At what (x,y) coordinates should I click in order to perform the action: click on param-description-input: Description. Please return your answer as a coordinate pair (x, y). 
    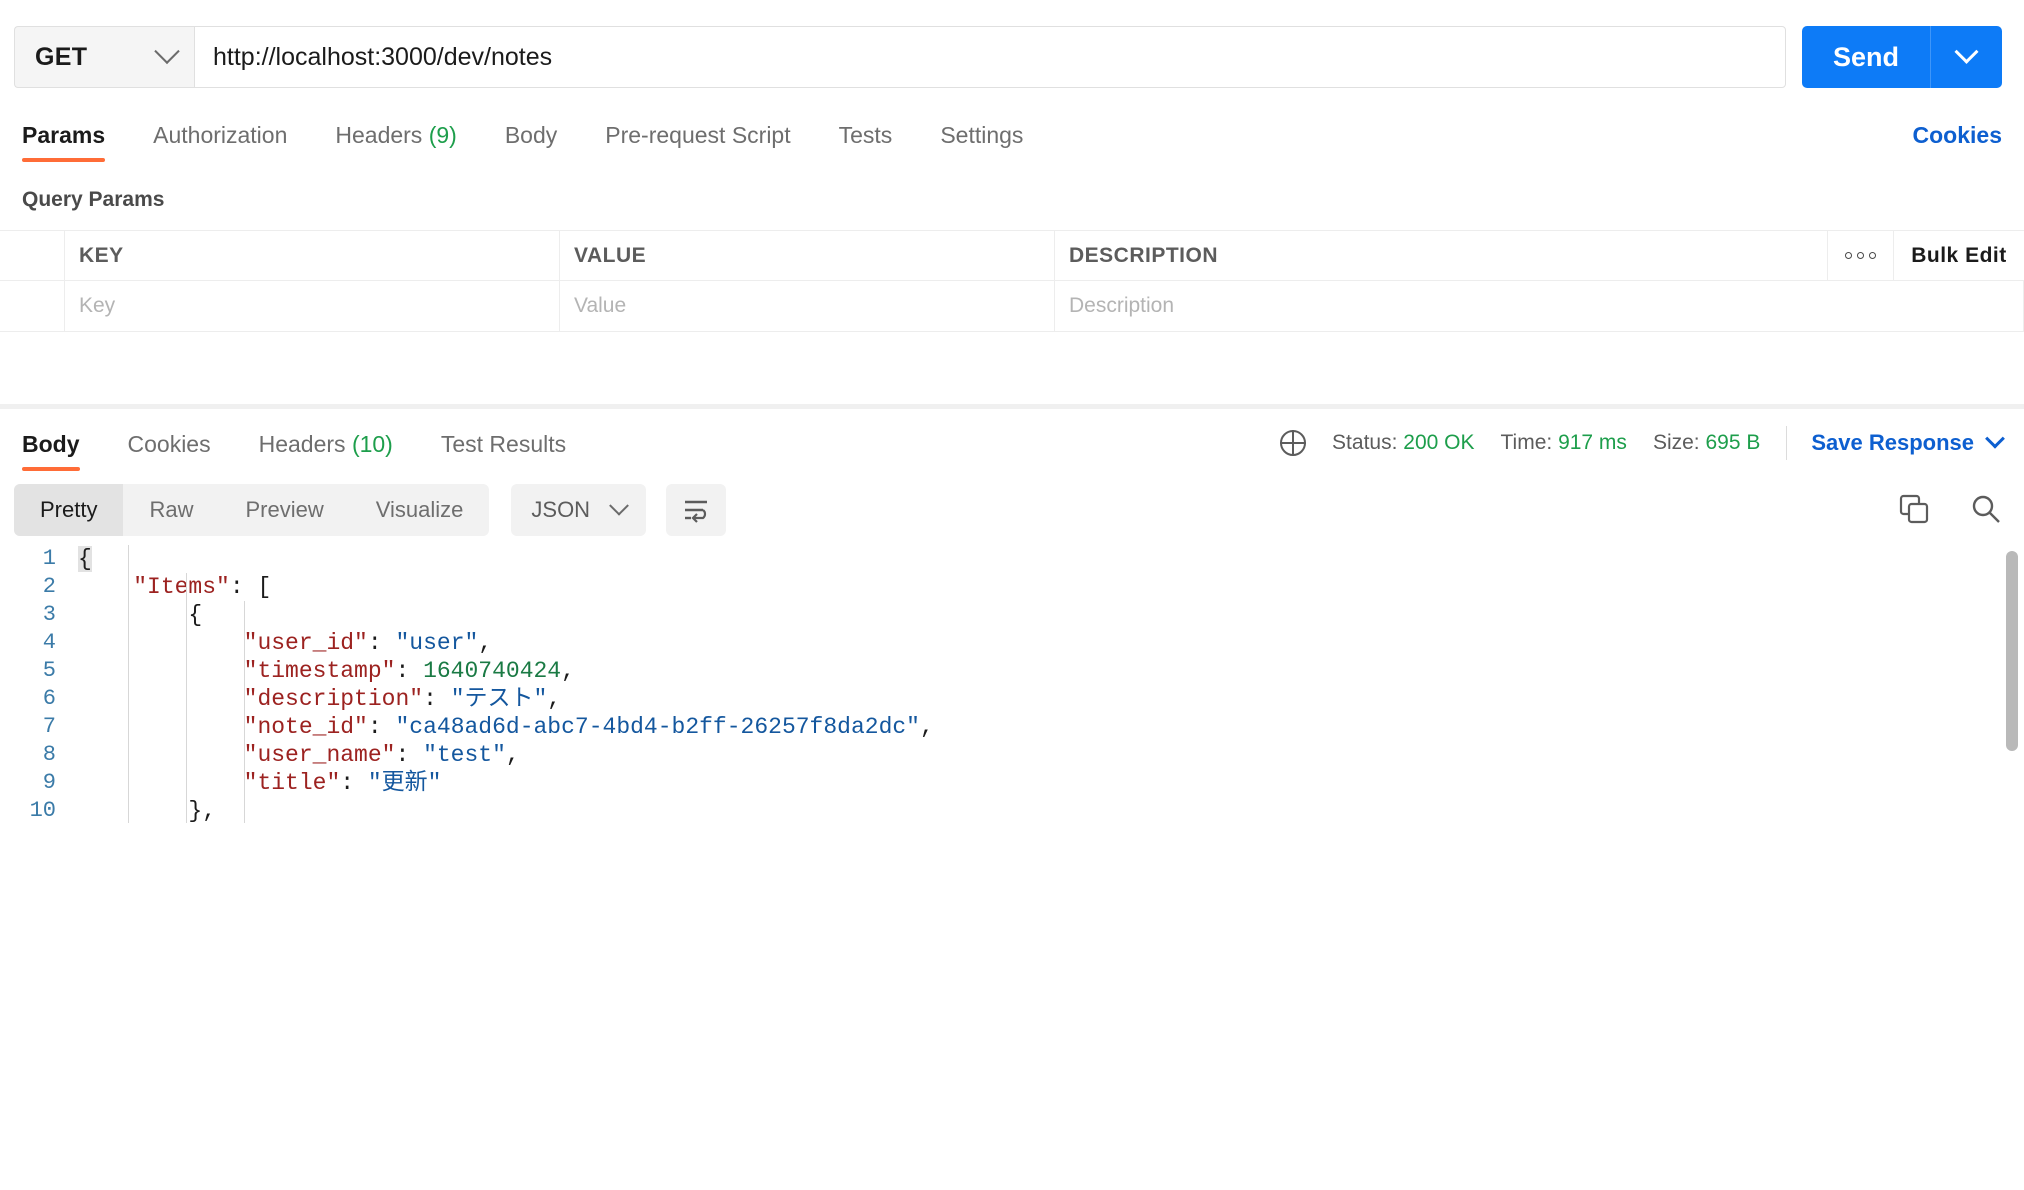
    Looking at the image, I should click on (1539, 306).